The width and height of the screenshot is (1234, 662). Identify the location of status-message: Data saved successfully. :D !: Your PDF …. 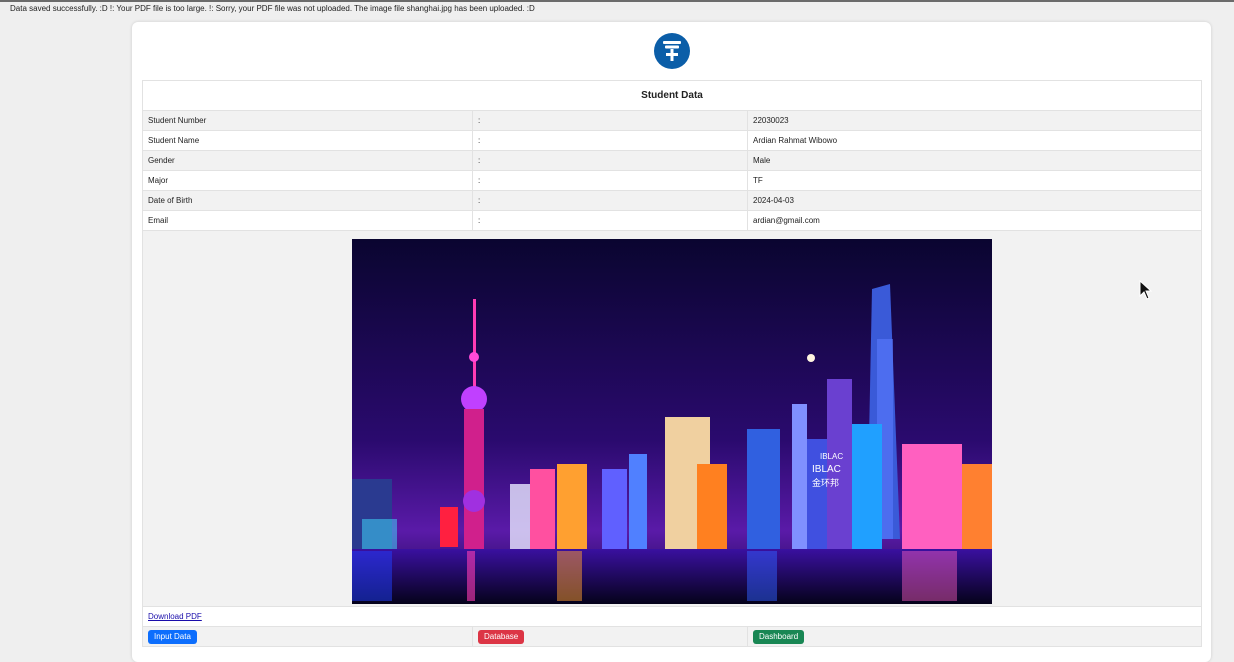
(272, 8).